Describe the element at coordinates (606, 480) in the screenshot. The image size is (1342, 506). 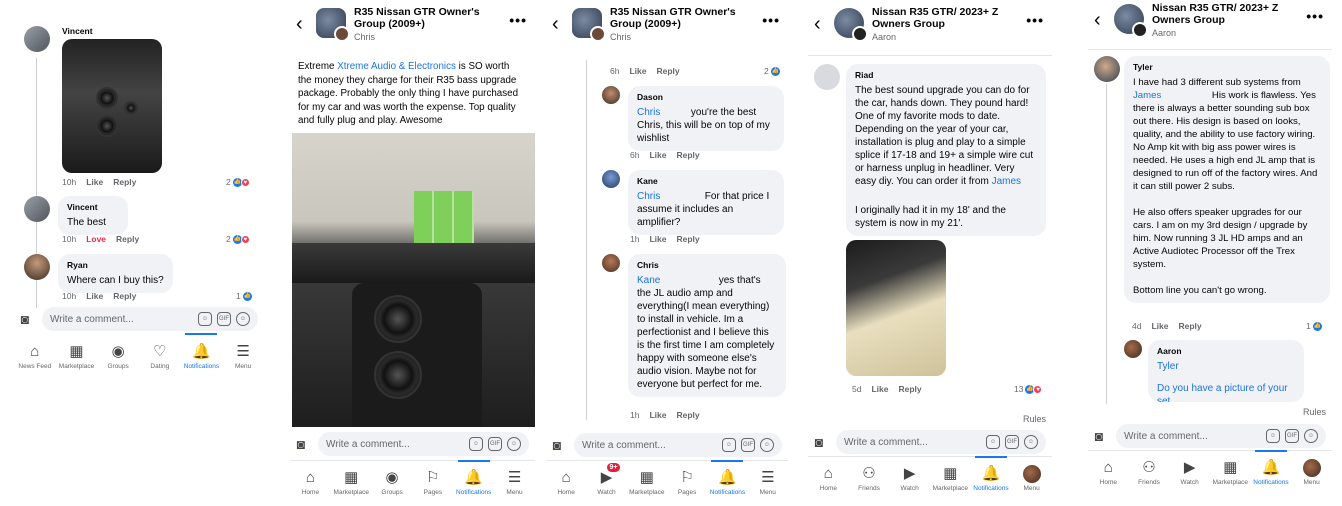
I see `nav-watch: ▶ 9+ Watch` at that location.